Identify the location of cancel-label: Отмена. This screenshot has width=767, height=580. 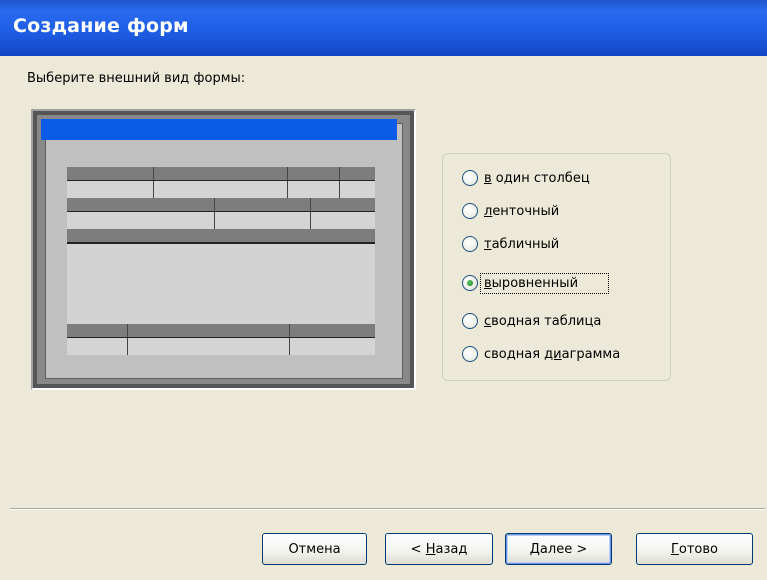
(314, 549).